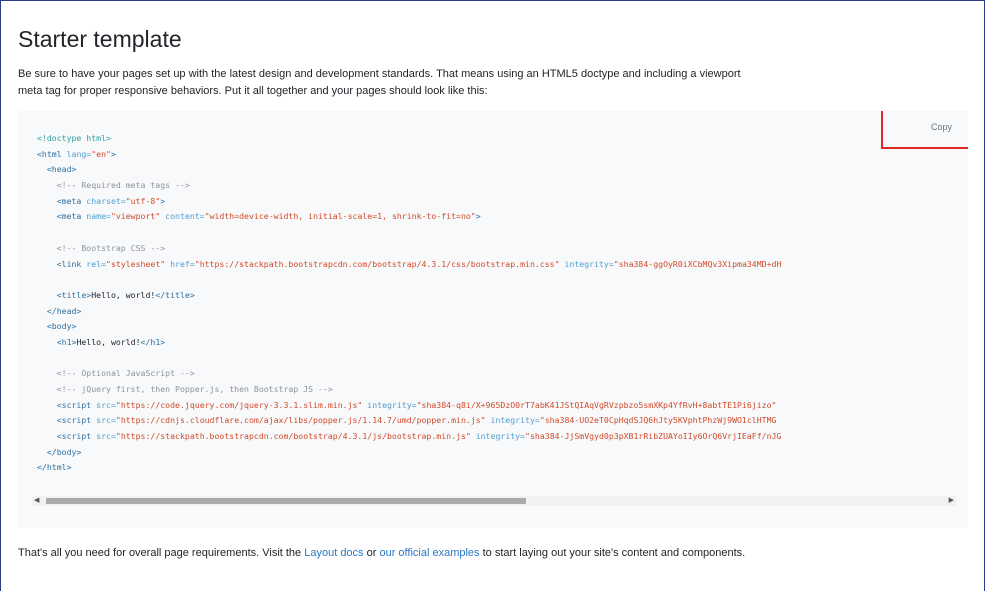 This screenshot has width=987, height=591. Describe the element at coordinates (125, 373) in the screenshot. I see `code-token: <!-- Optional JavaScript -->` at that location.